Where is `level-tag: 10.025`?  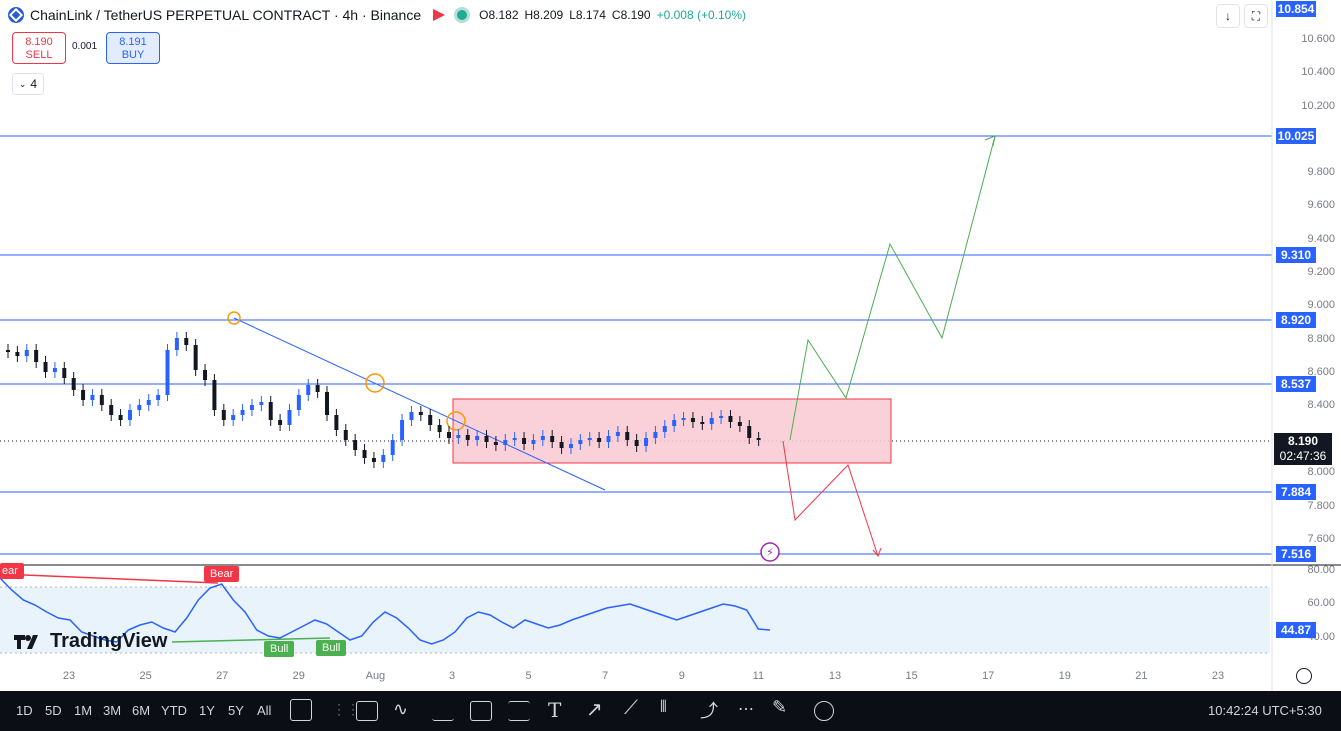 level-tag: 10.025 is located at coordinates (1296, 136).